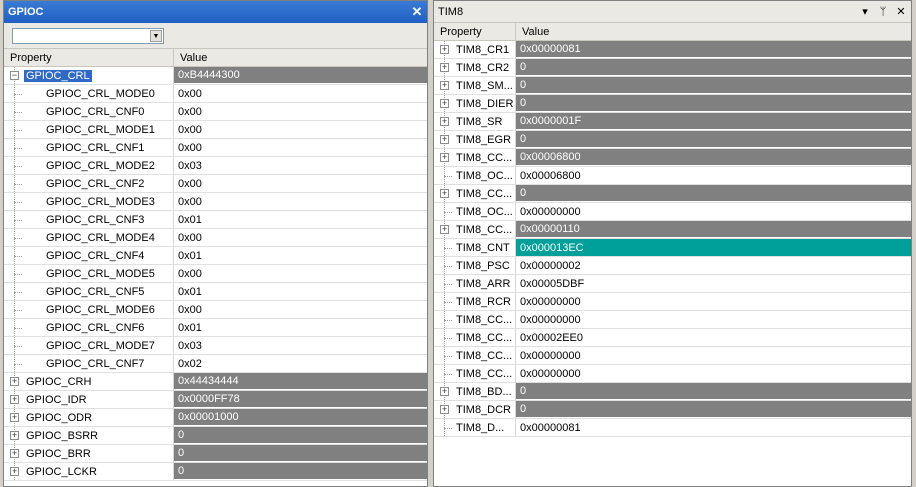  What do you see at coordinates (300, 417) in the screenshot?
I see `property-value: 0x00001000` at bounding box center [300, 417].